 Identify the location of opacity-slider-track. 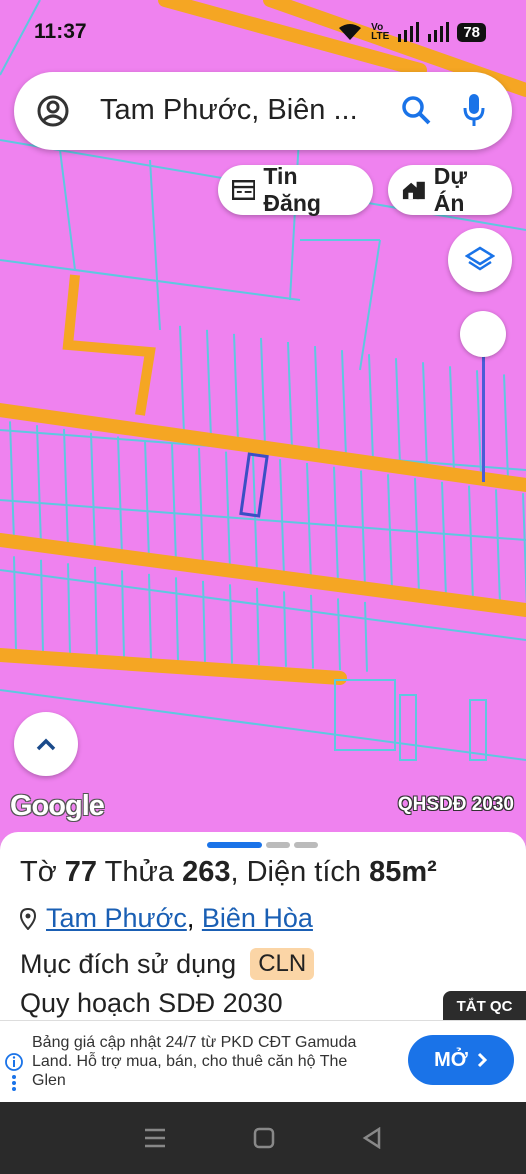
(483, 409).